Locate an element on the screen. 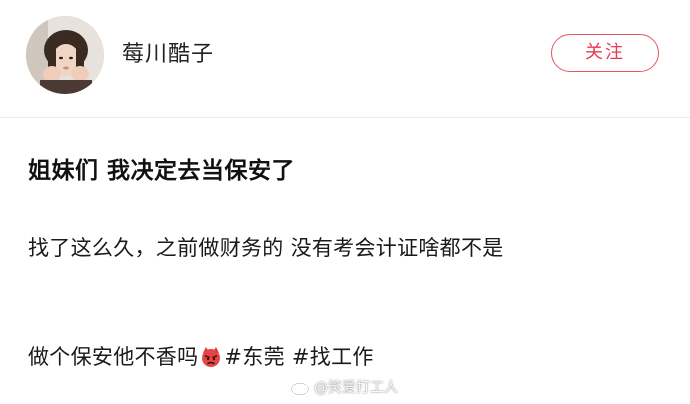 Image resolution: width=690 pixels, height=404 pixels. avatar is located at coordinates (65, 55).